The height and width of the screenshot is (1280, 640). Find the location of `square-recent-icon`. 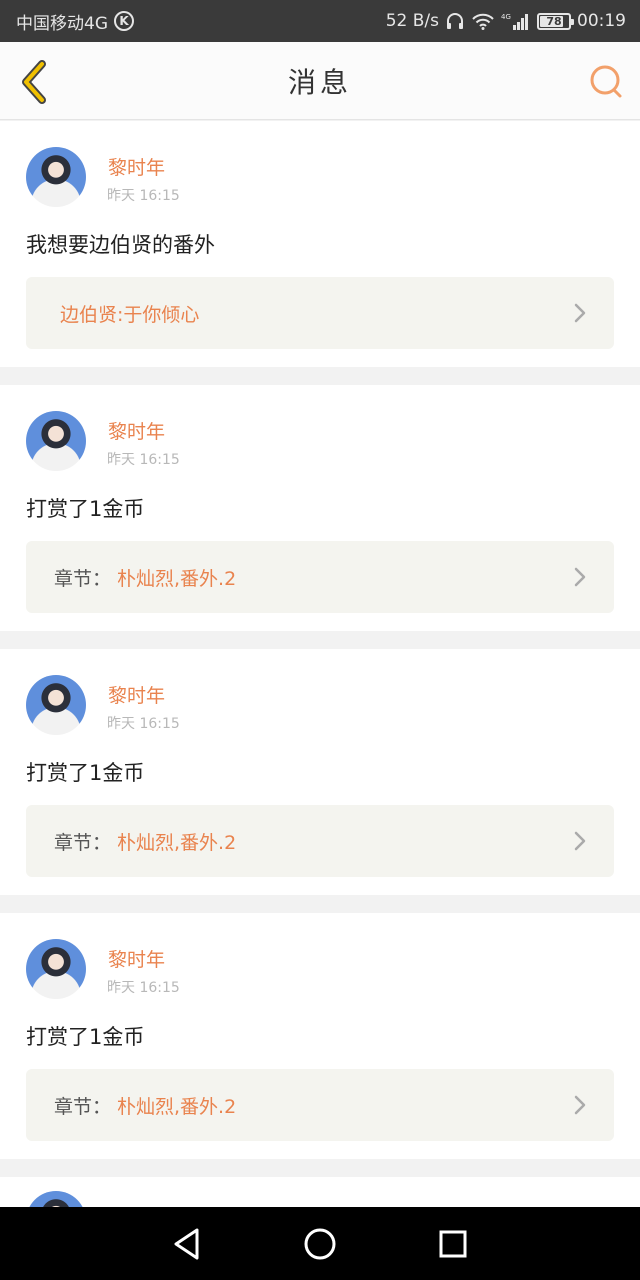

square-recent-icon is located at coordinates (453, 1243).